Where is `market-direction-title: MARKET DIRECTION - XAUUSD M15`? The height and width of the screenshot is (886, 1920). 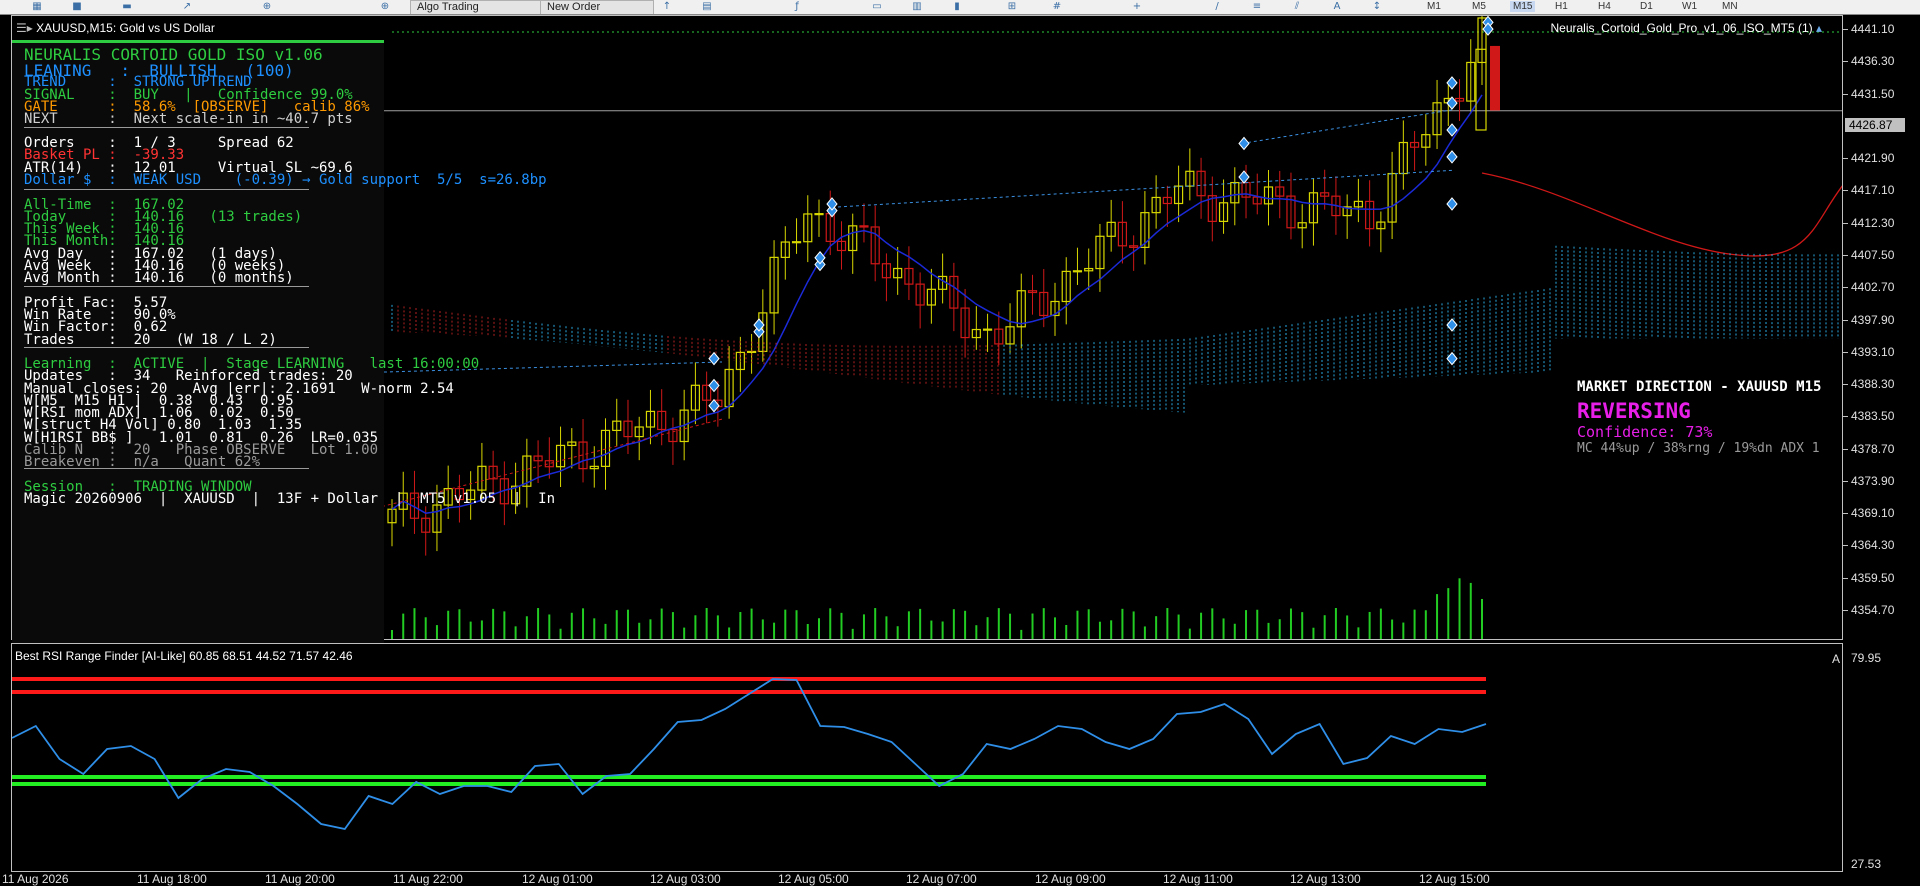
market-direction-title: MARKET DIRECTION - XAUUSD M15 is located at coordinates (1699, 387).